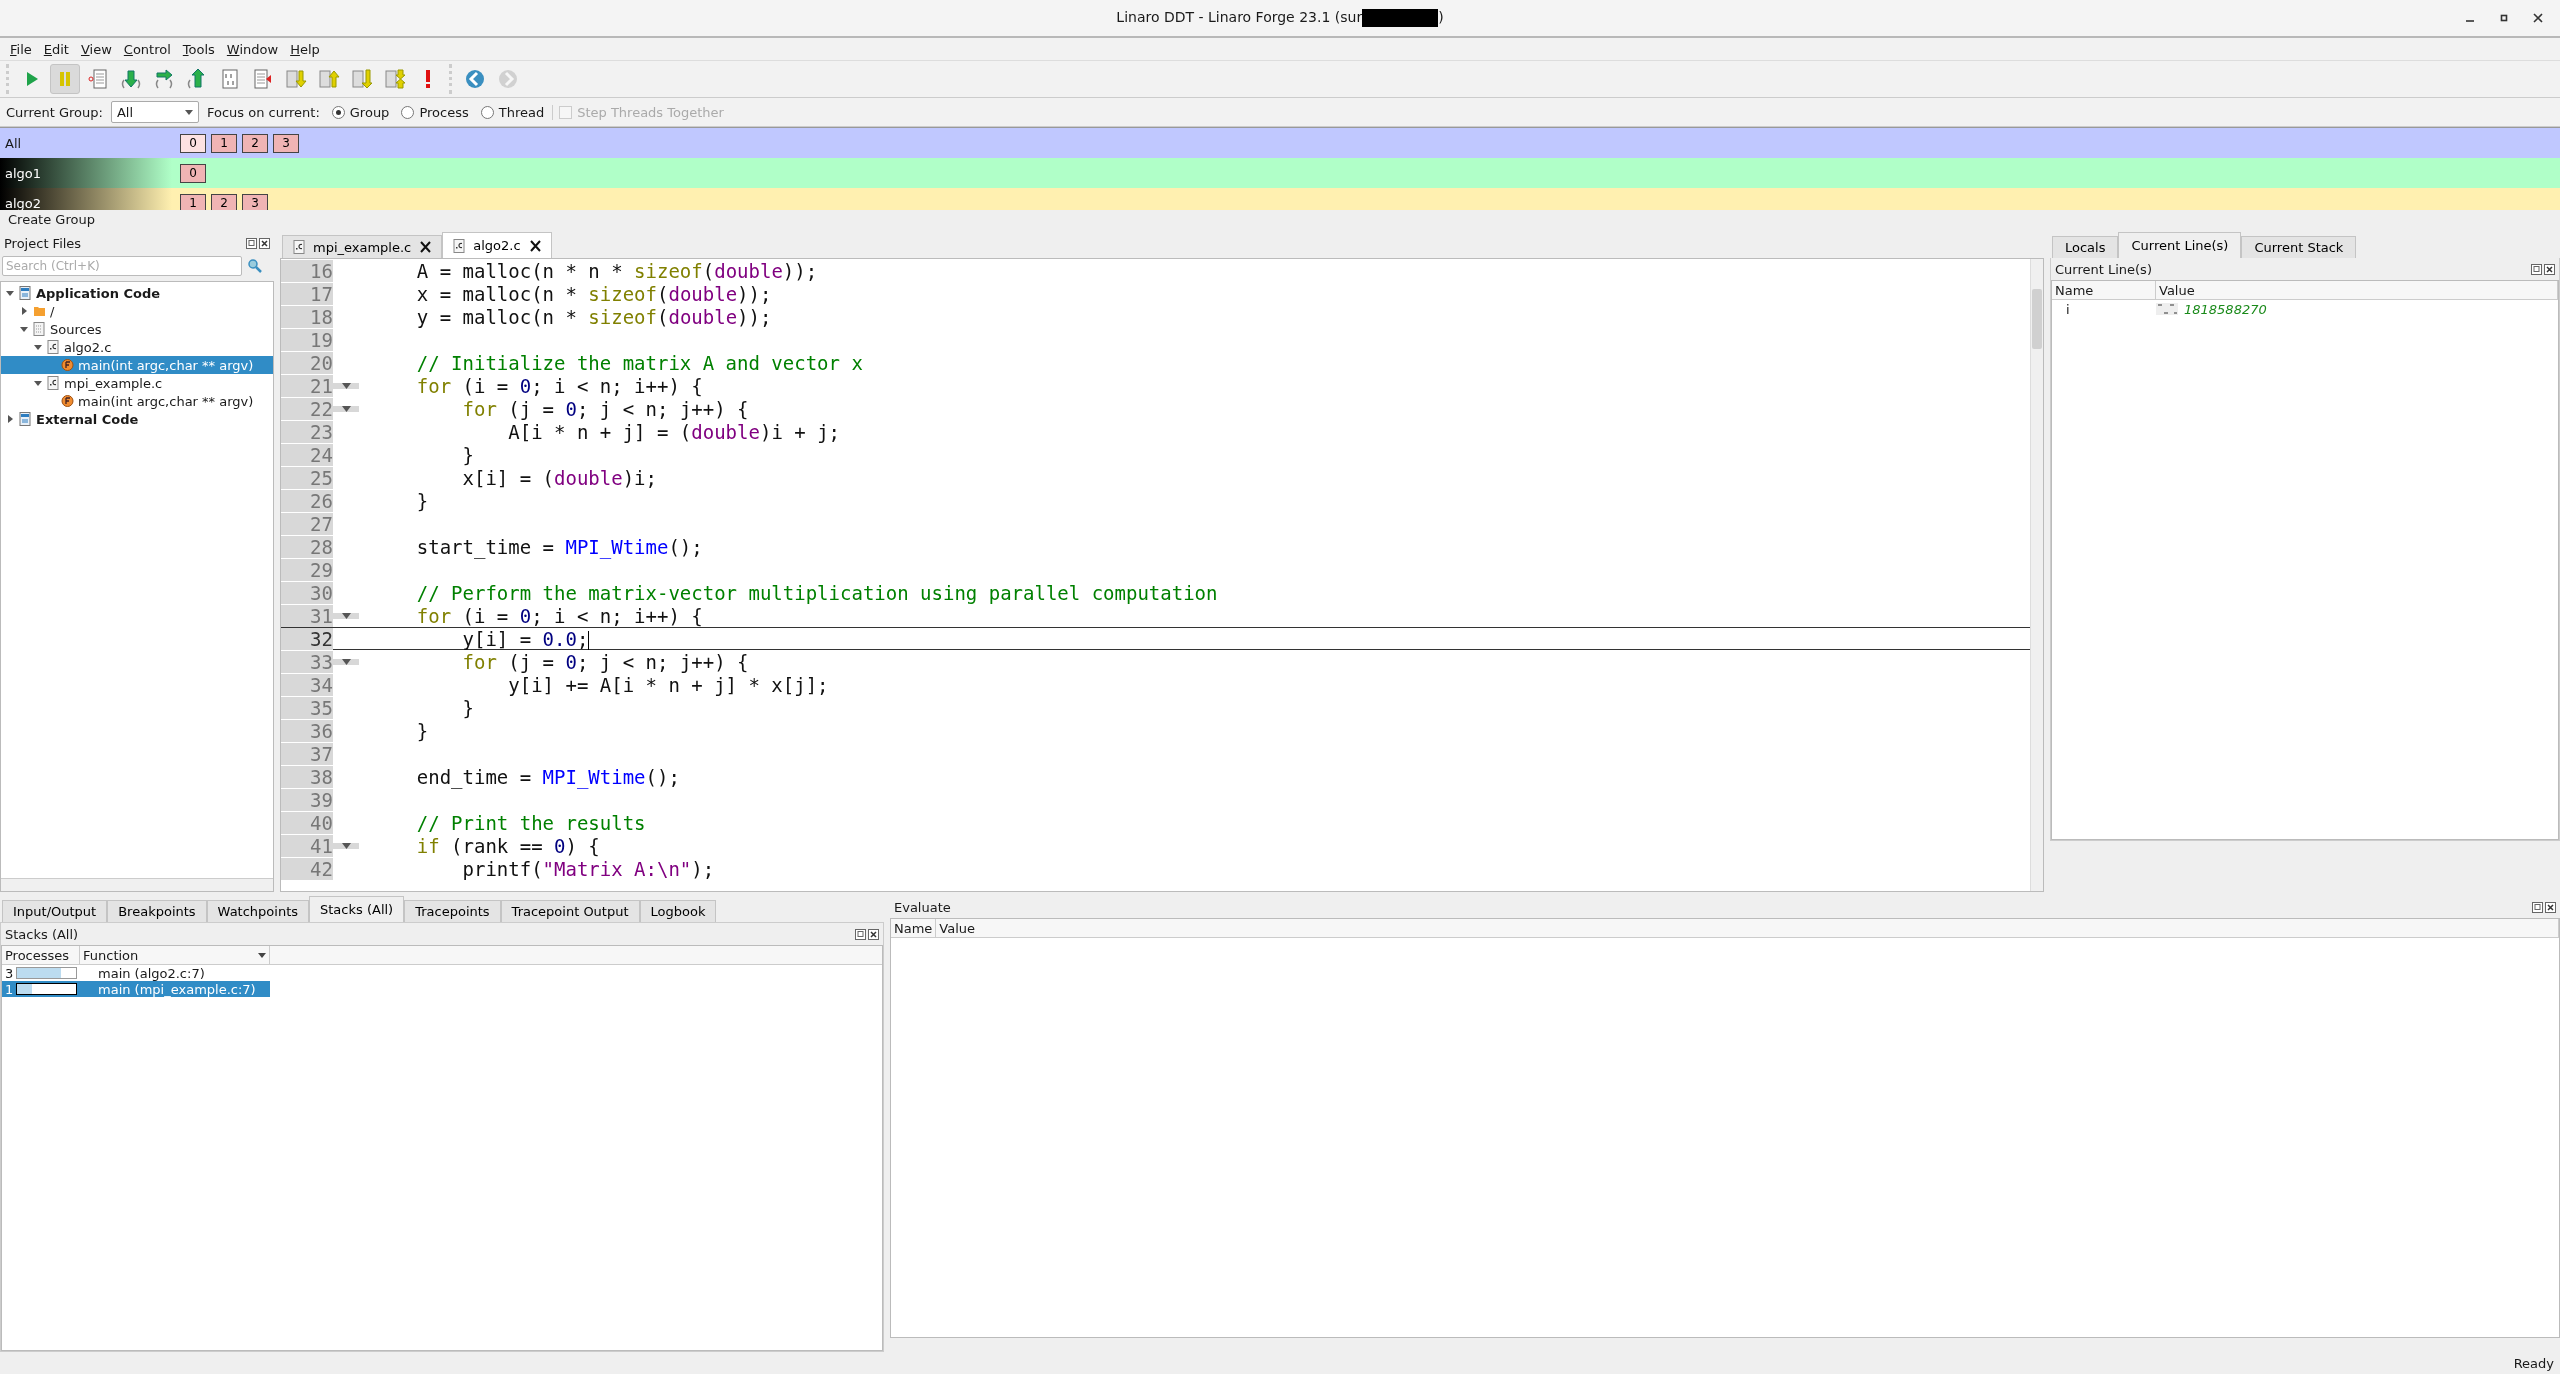 The width and height of the screenshot is (2560, 1374). I want to click on group-name: All, so click(13, 143).